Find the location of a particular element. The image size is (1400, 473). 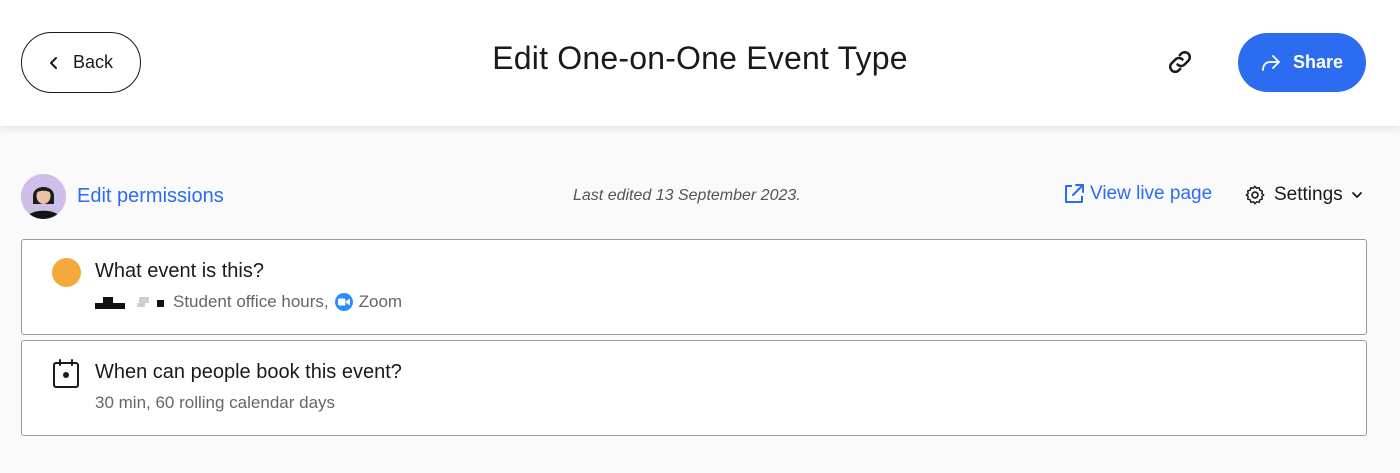

view-live-page-link: View live page is located at coordinates (1137, 194).